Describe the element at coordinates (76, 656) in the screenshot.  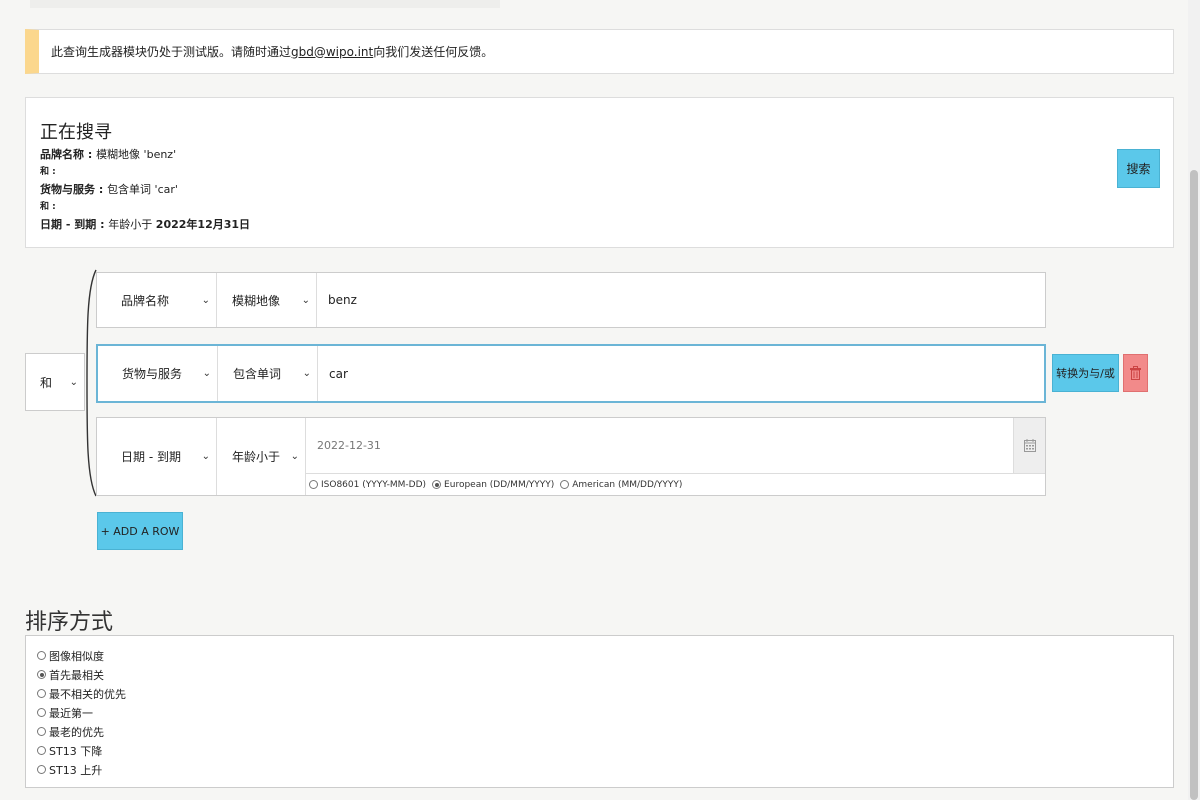
I see `sort-option-label: 图像相似度` at that location.